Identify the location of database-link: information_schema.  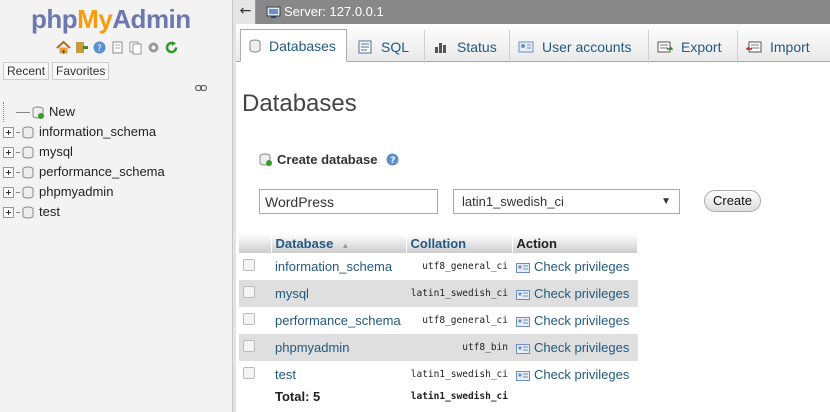
(338, 266).